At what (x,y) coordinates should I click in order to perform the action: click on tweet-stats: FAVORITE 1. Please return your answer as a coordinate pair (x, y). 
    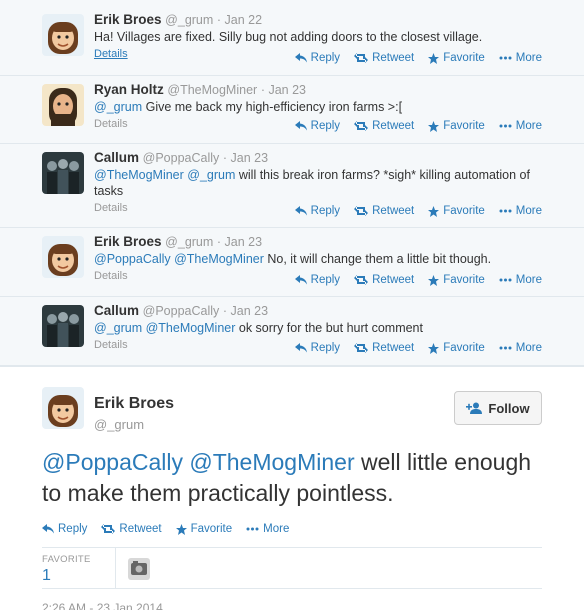
    Looking at the image, I should click on (292, 568).